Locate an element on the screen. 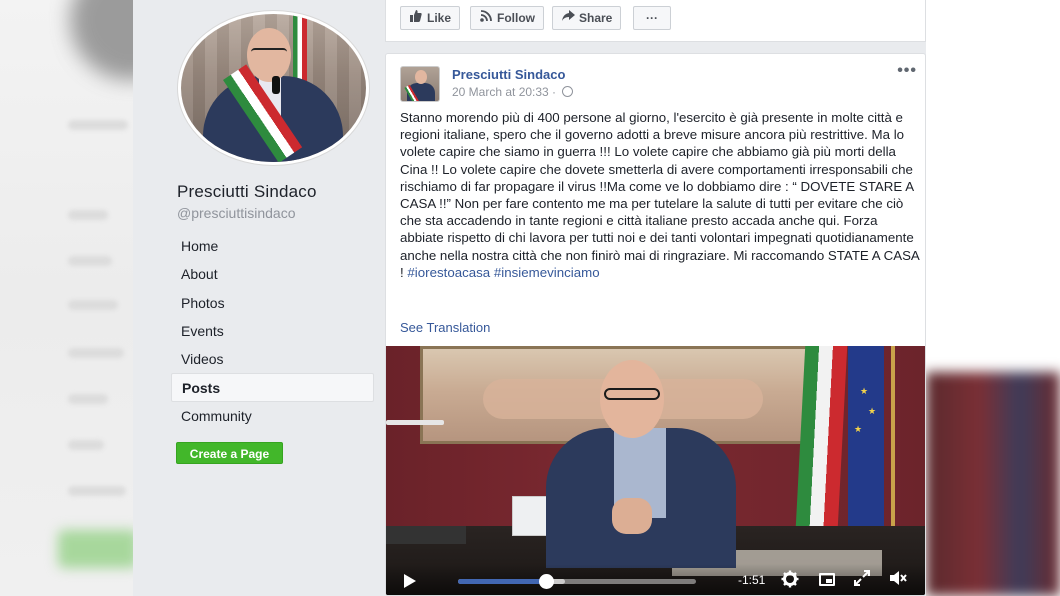  eu-flag: ★ ★ ★ is located at coordinates (866, 446).